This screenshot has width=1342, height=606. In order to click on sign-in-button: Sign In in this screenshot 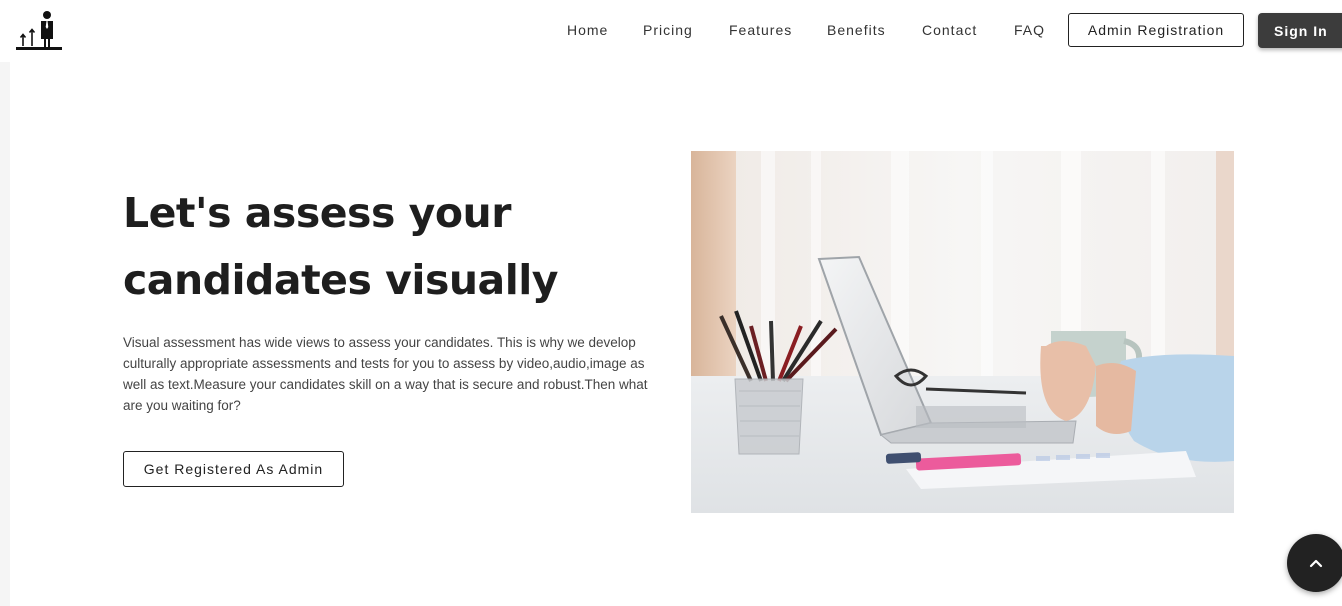, I will do `click(1300, 30)`.